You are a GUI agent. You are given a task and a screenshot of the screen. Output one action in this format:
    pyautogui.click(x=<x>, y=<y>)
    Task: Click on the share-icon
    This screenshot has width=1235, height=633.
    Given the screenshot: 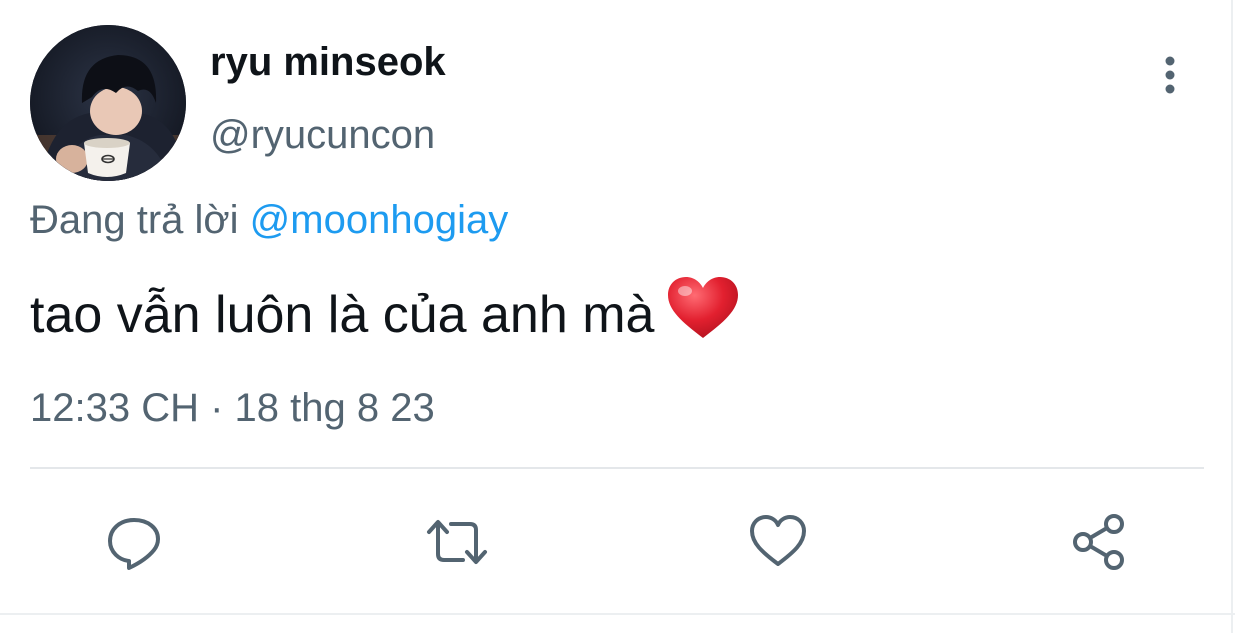 What is the action you would take?
    pyautogui.click(x=1098, y=542)
    